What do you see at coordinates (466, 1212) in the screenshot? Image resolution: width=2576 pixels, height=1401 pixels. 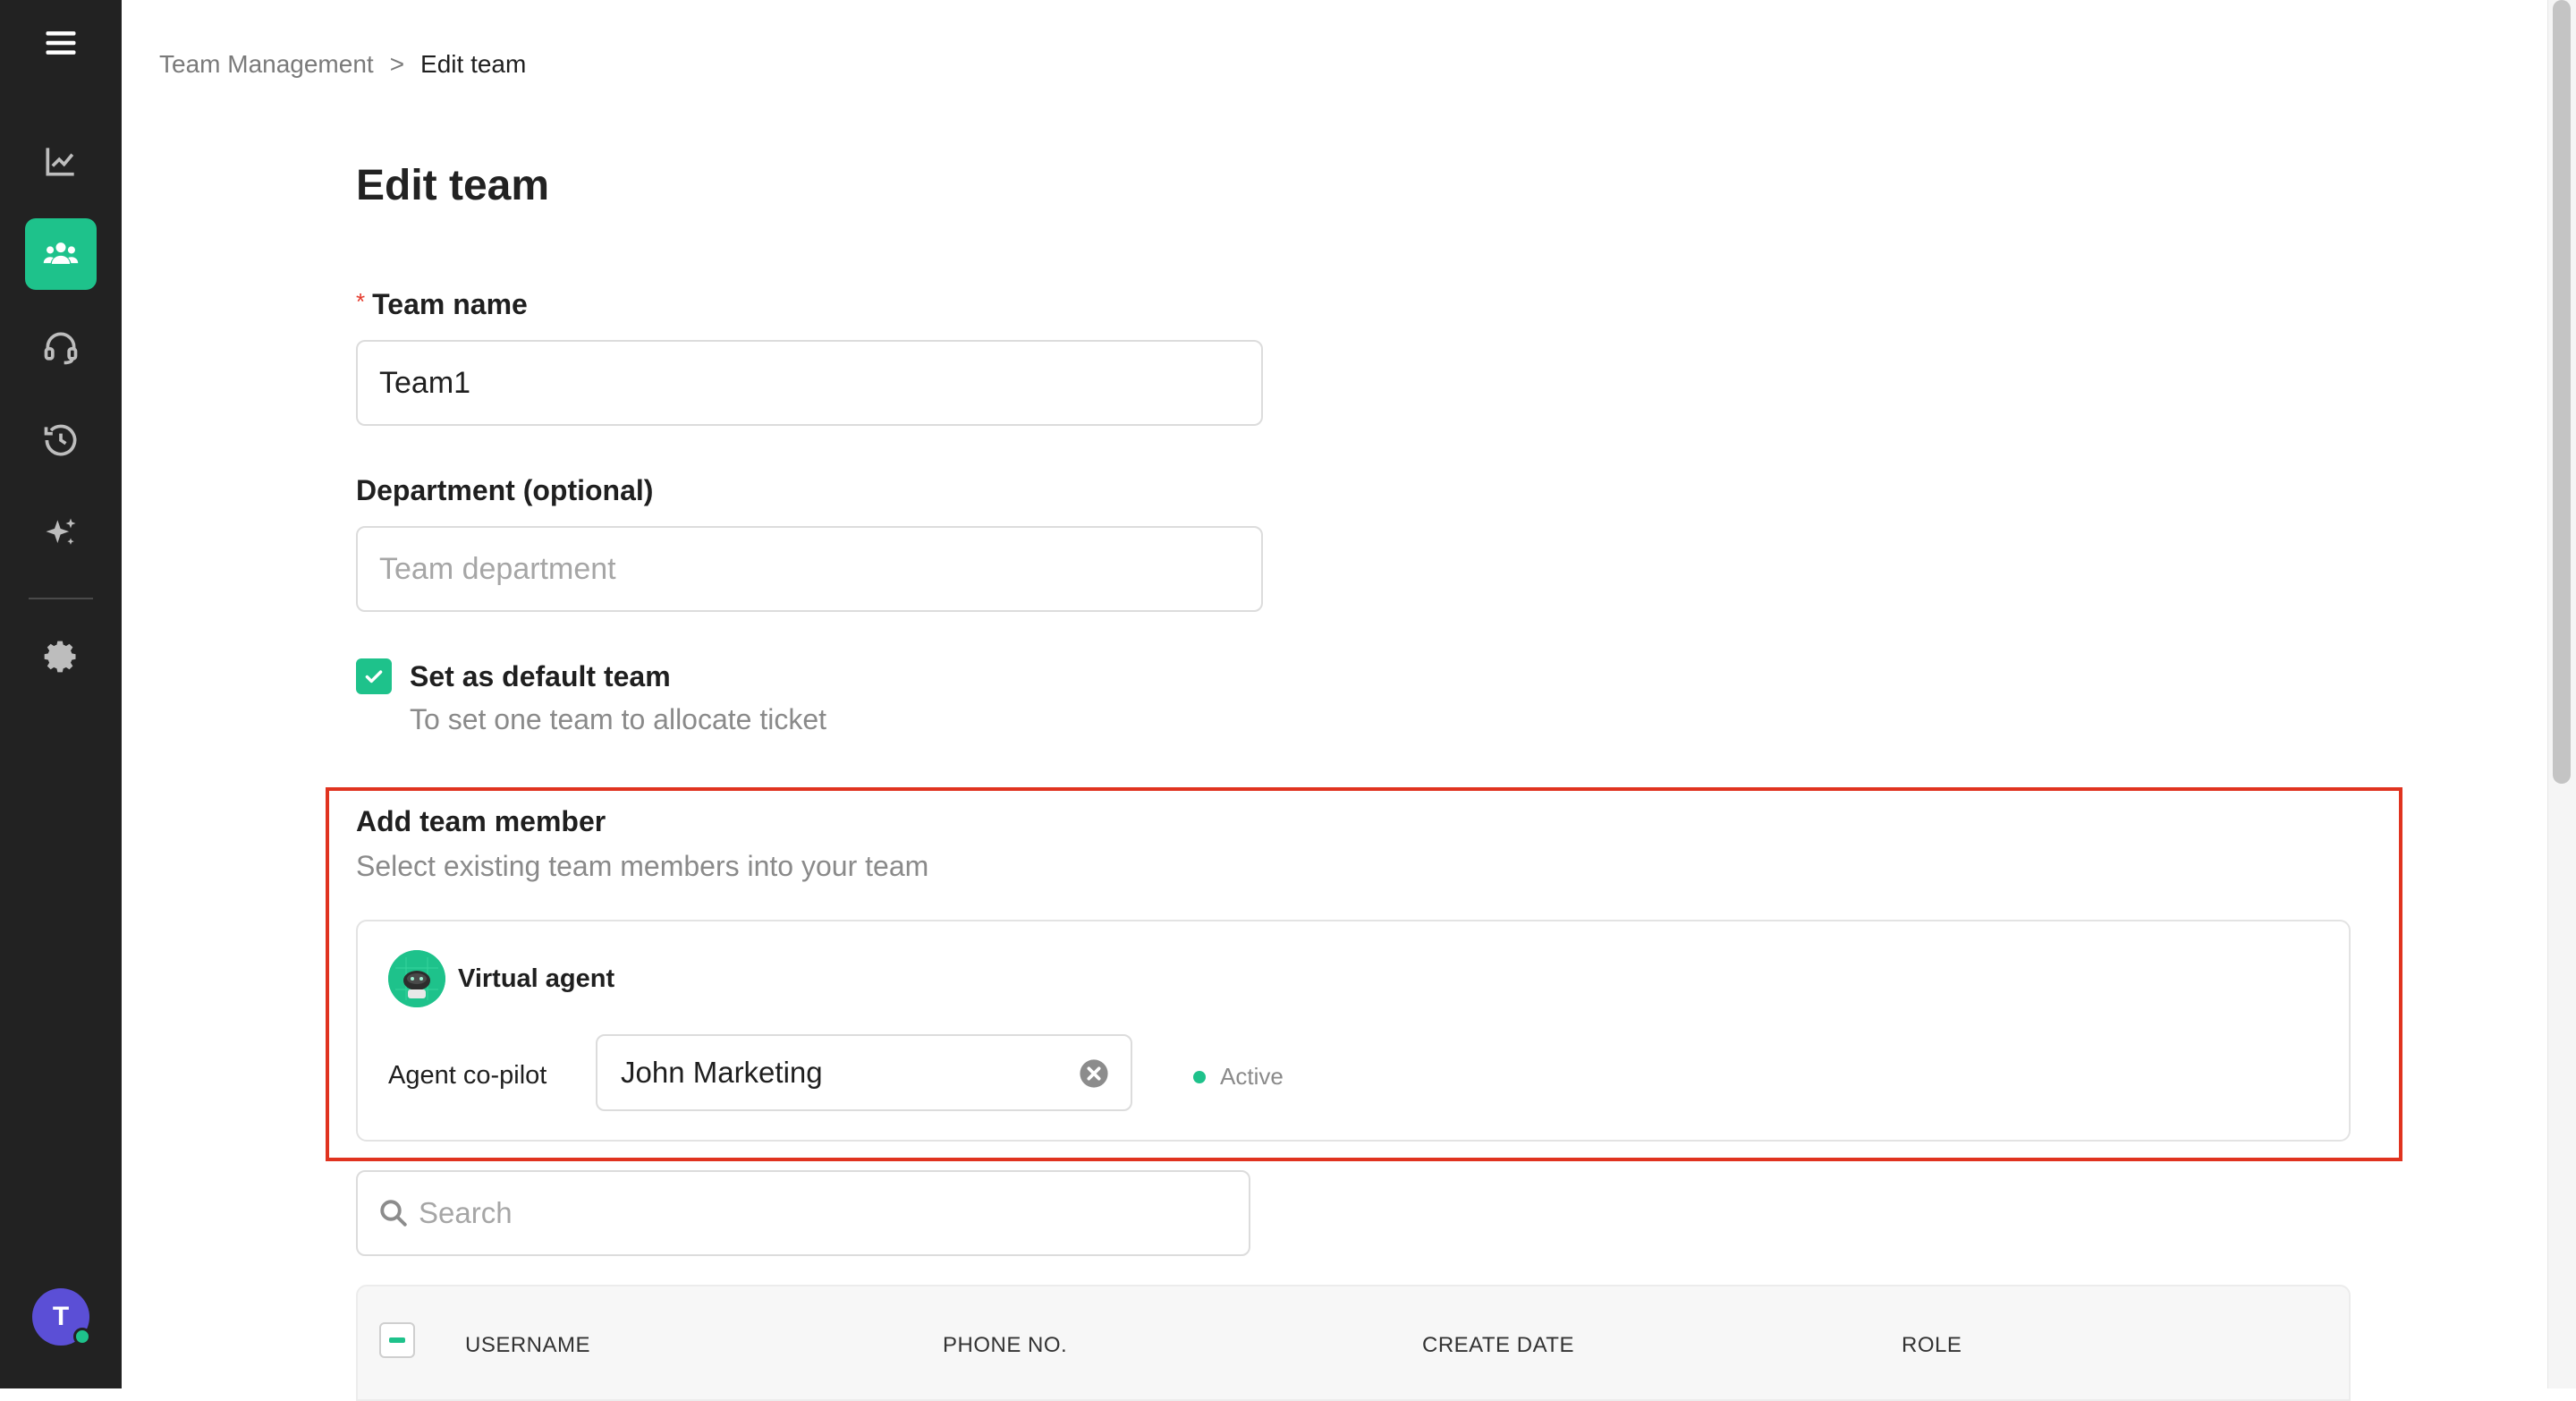 I see `search-placeholder: Search` at bounding box center [466, 1212].